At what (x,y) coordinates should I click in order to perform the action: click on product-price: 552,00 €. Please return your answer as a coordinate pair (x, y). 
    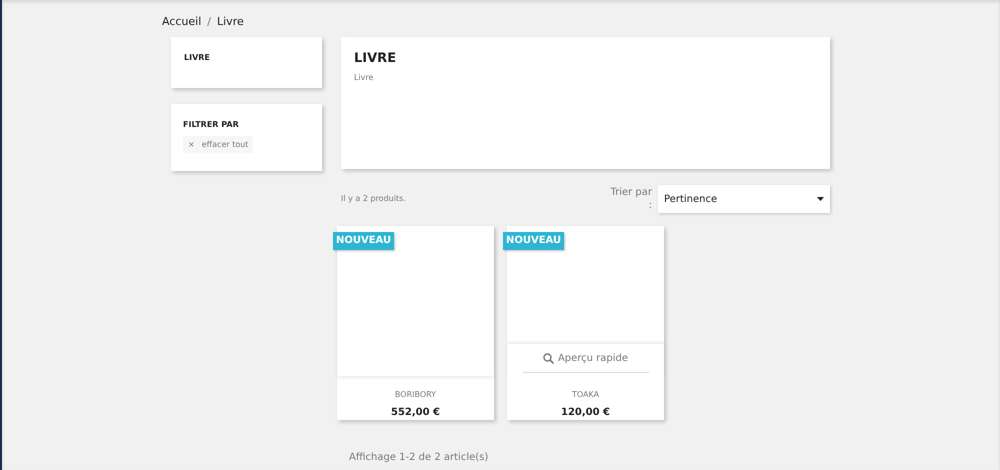
    Looking at the image, I should click on (415, 413).